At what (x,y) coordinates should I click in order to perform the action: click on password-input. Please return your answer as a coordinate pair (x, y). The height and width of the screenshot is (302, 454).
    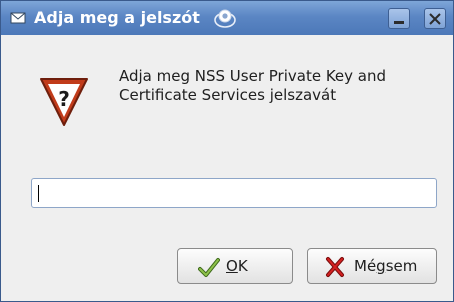
    Looking at the image, I should click on (234, 193).